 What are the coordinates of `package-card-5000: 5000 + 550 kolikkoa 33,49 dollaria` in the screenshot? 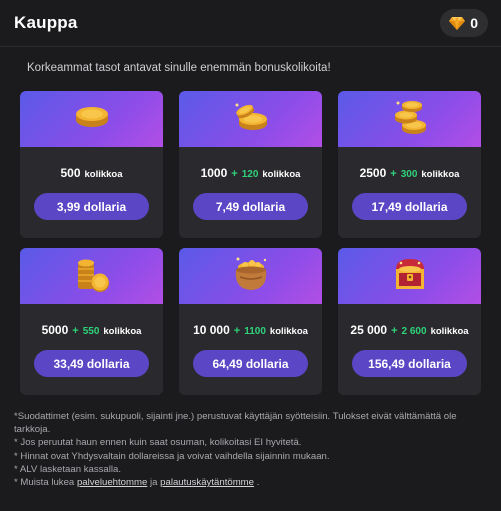 It's located at (91, 321).